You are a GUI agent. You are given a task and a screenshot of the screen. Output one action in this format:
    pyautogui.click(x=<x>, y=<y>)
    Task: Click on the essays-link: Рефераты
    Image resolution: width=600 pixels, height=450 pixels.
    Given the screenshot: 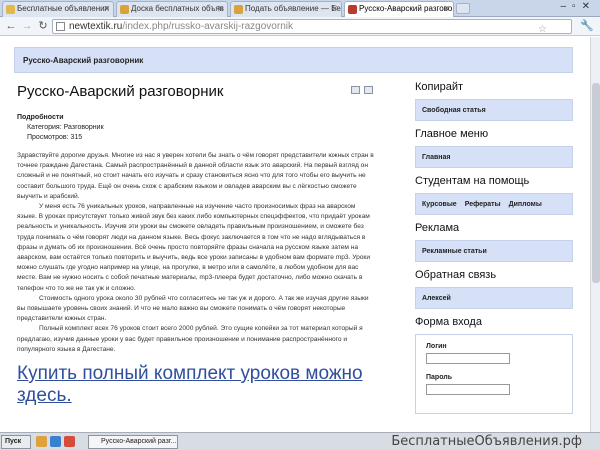 What is the action you would take?
    pyautogui.click(x=483, y=204)
    